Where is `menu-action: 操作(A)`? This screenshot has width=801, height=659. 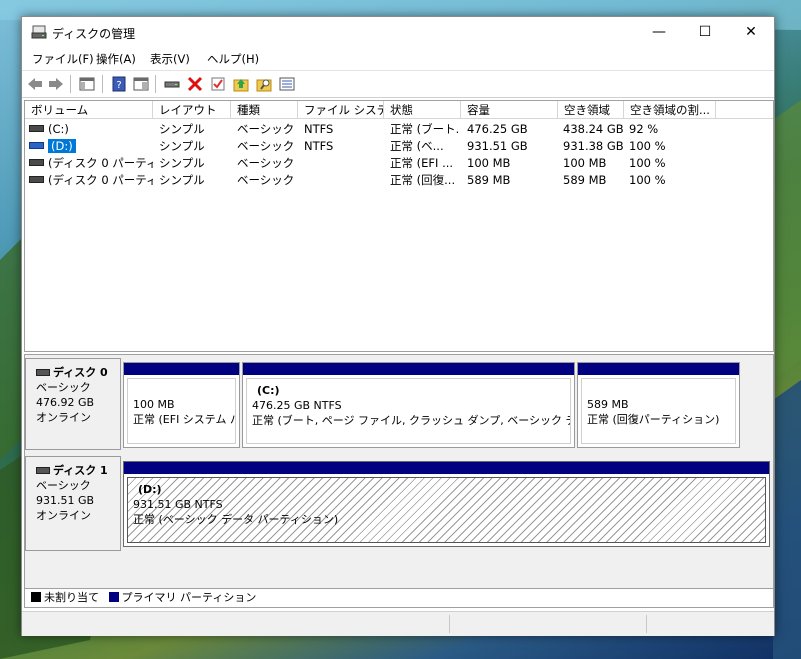 menu-action: 操作(A) is located at coordinates (116, 59).